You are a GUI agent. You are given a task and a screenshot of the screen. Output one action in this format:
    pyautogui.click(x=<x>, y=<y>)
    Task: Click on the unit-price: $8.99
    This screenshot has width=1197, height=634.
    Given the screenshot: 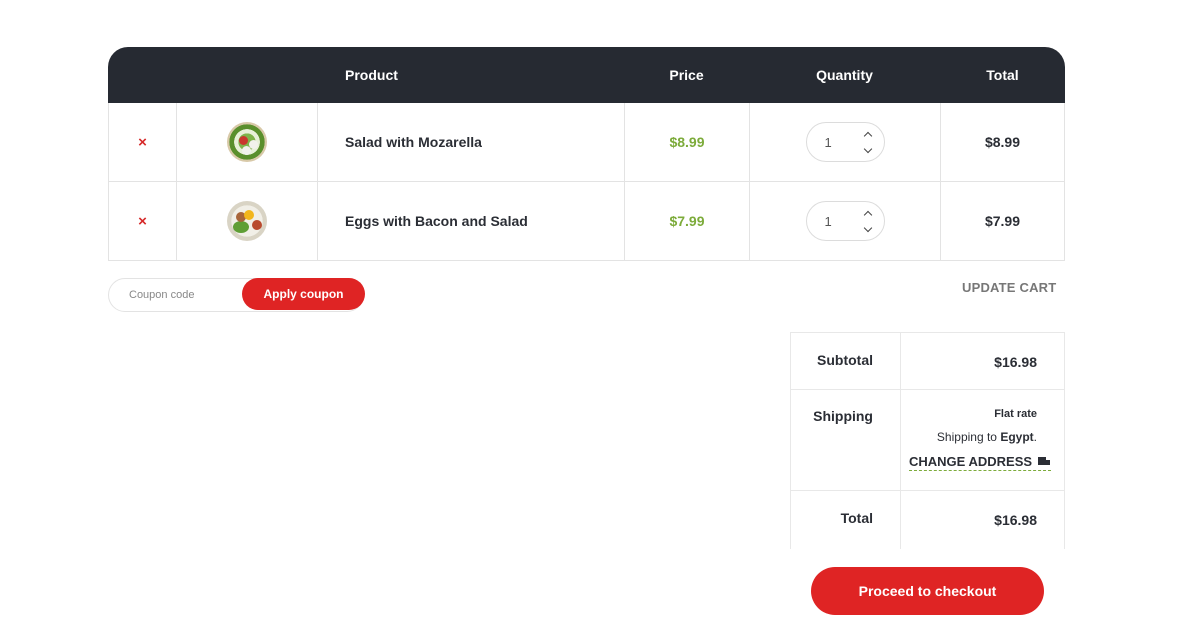 What is the action you would take?
    pyautogui.click(x=687, y=142)
    